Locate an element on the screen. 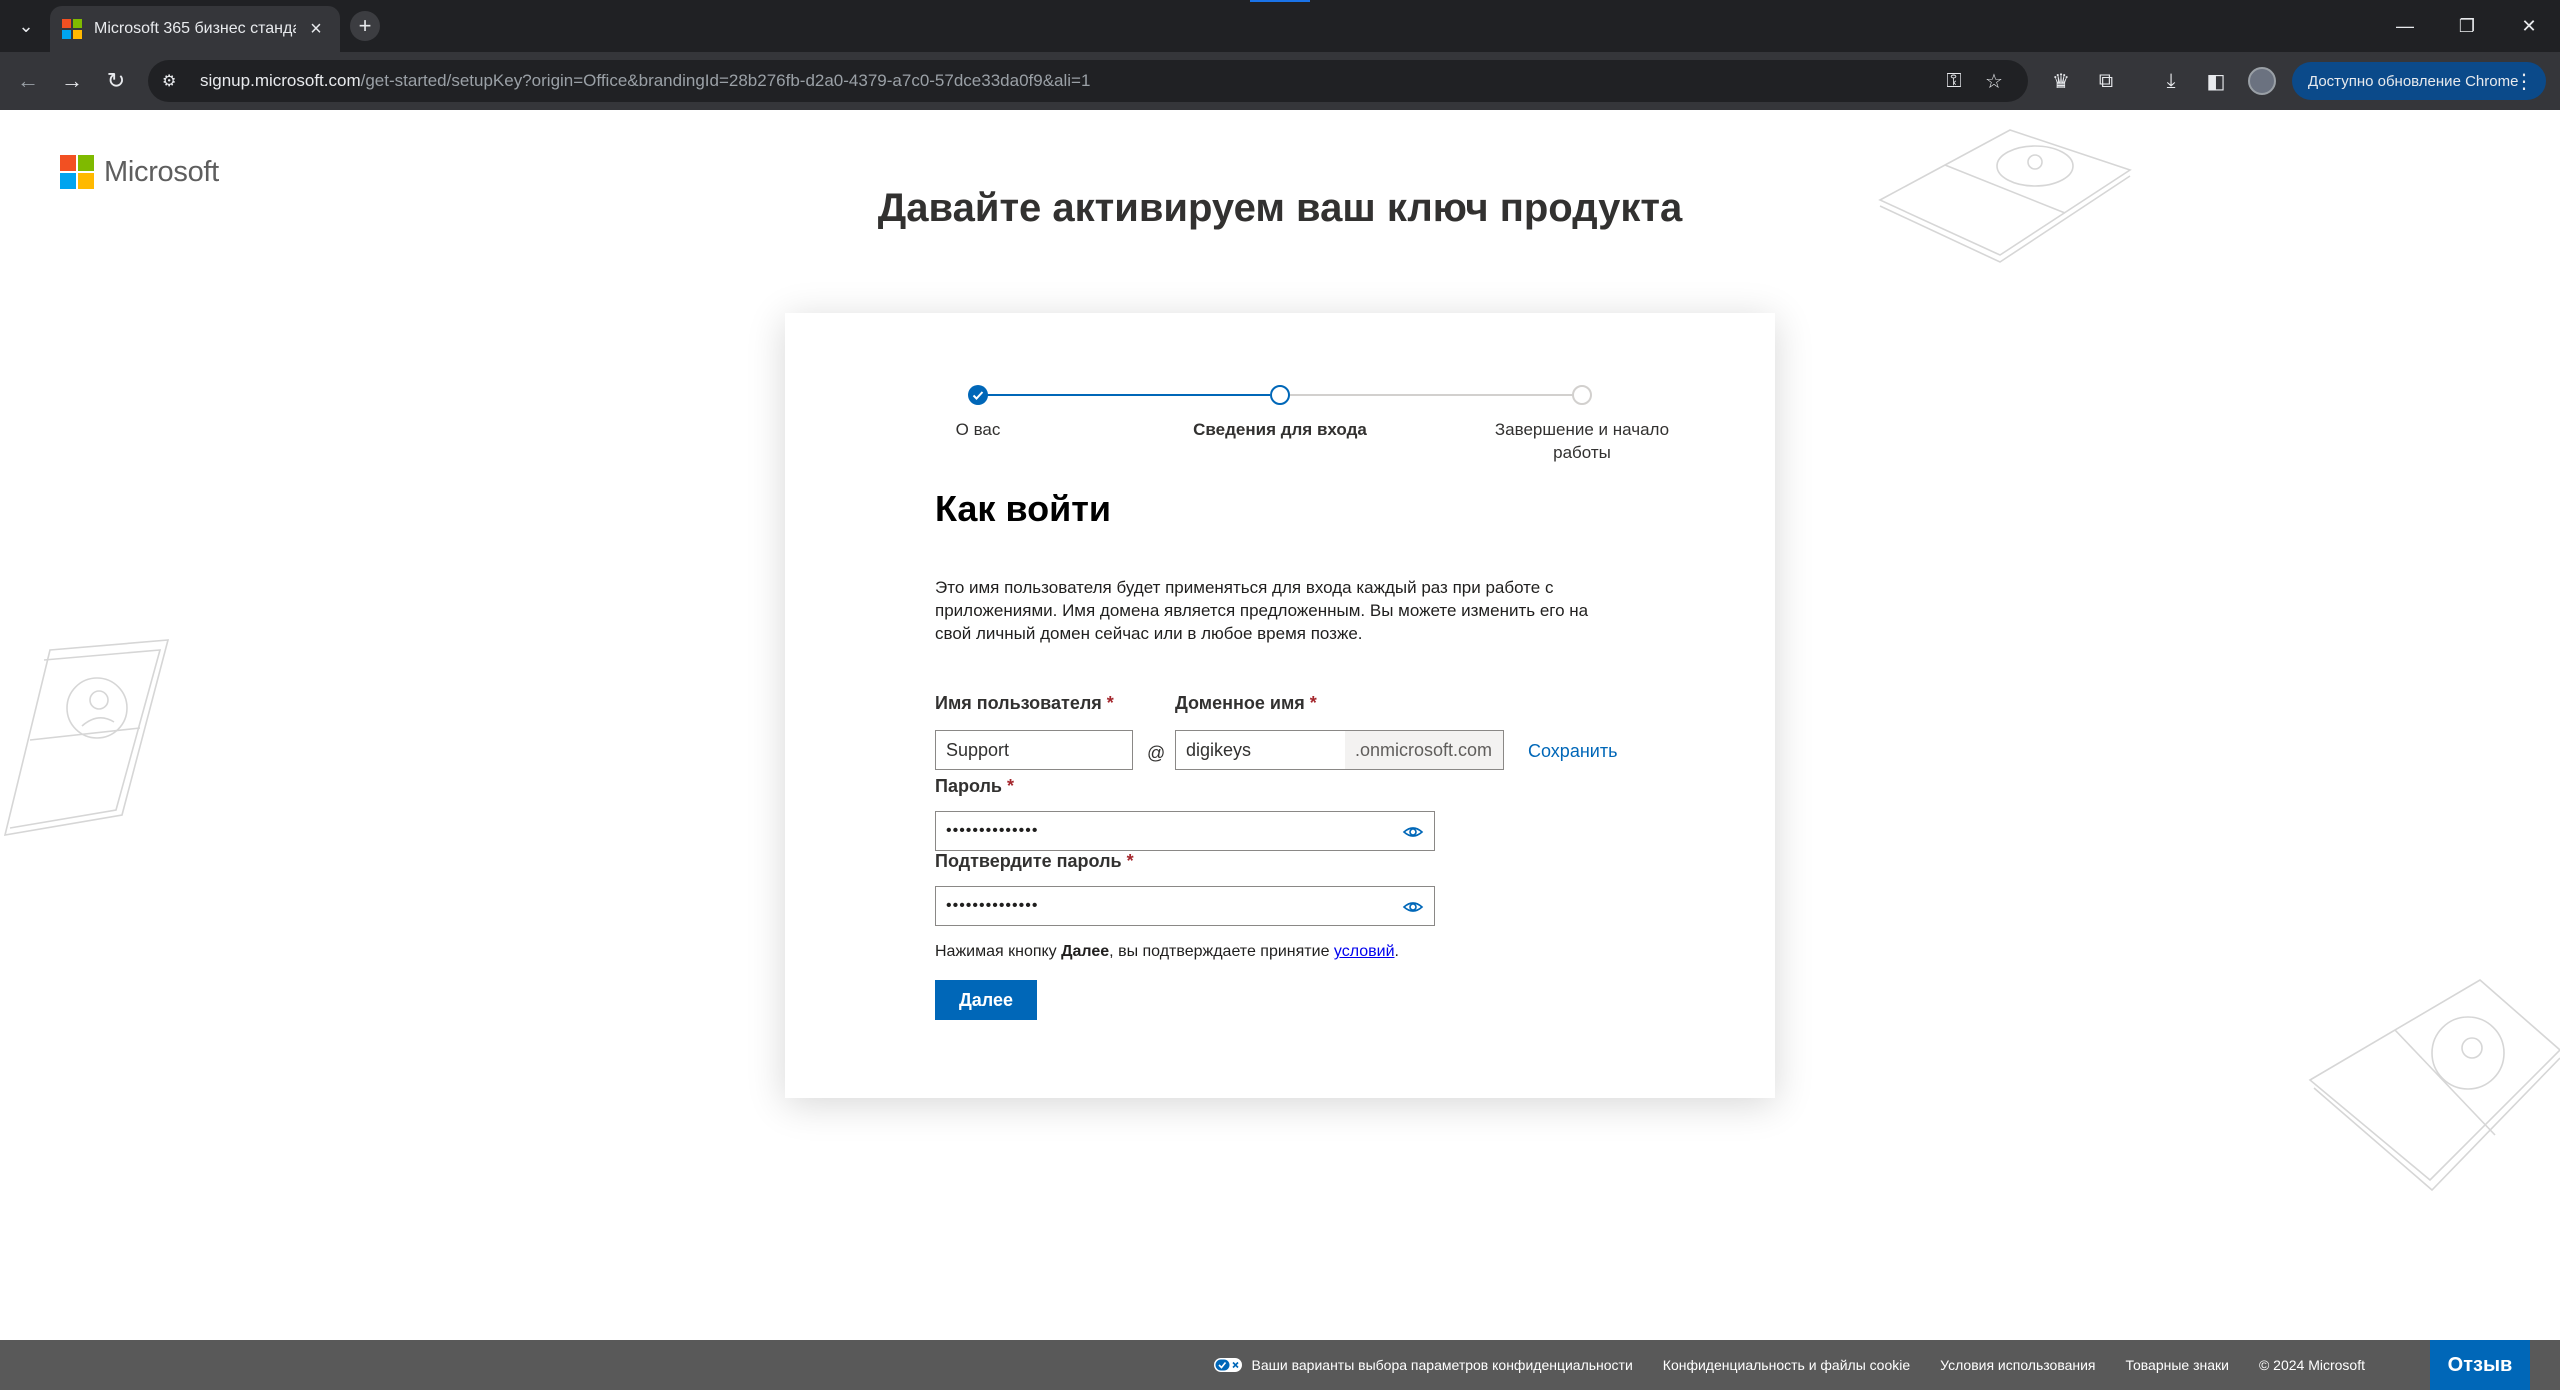 This screenshot has width=2560, height=1390. check-icon is located at coordinates (978, 395).